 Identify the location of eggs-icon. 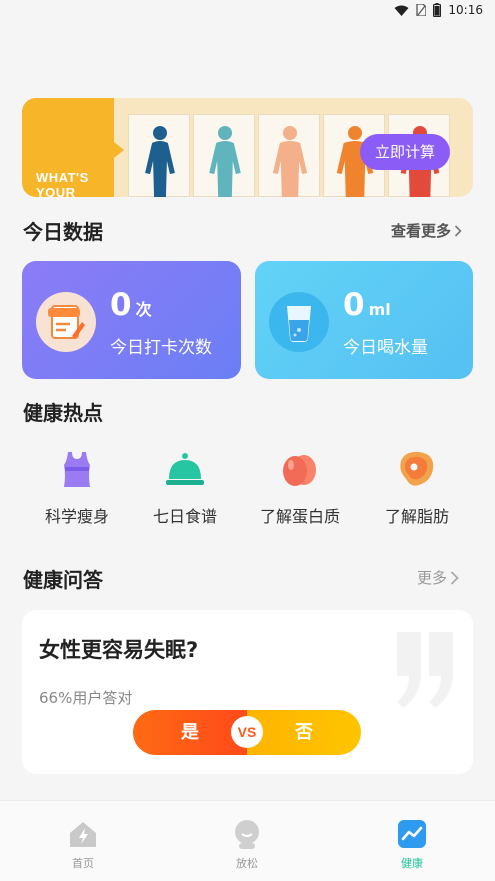
(299, 470).